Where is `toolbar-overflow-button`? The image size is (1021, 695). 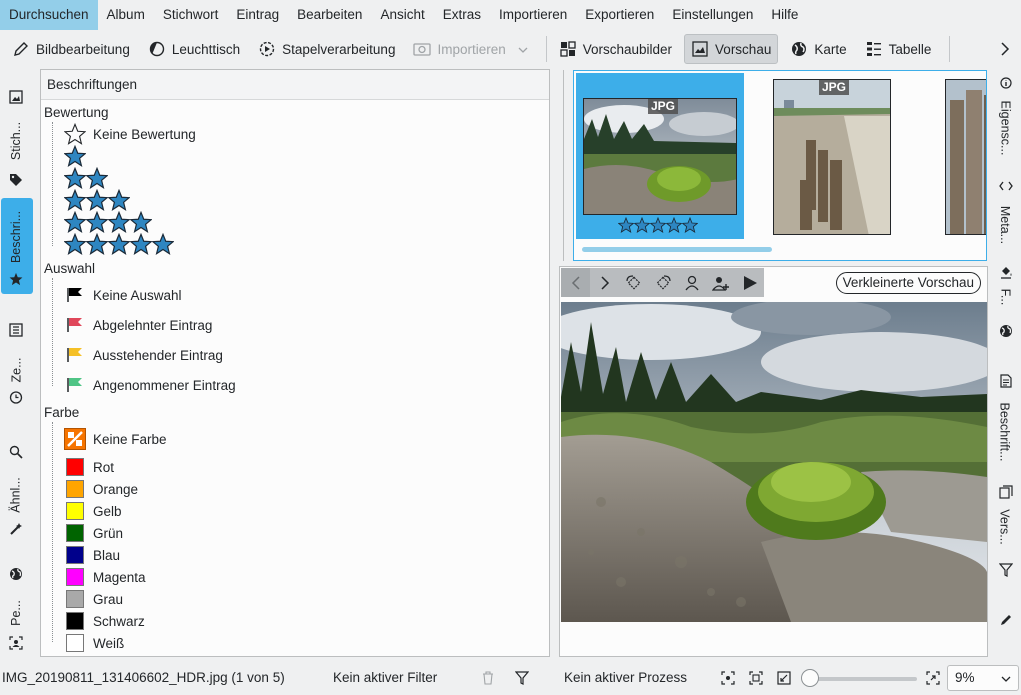
toolbar-overflow-button is located at coordinates (1005, 49).